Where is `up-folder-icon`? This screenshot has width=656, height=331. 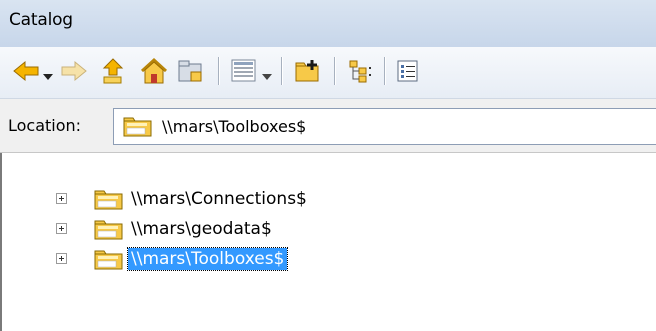 up-folder-icon is located at coordinates (113, 71).